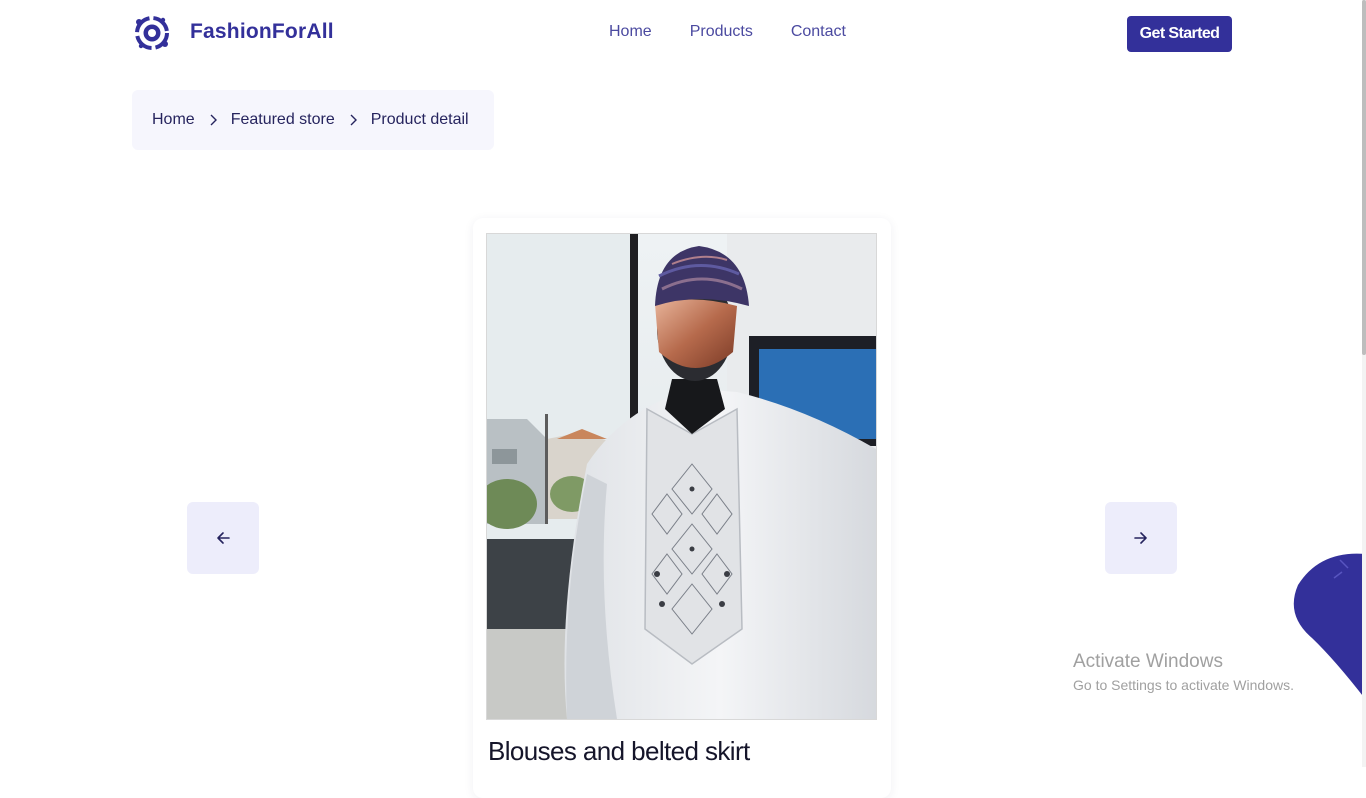 This screenshot has height=798, width=1366. I want to click on brand-name: FashionForAll, so click(262, 32).